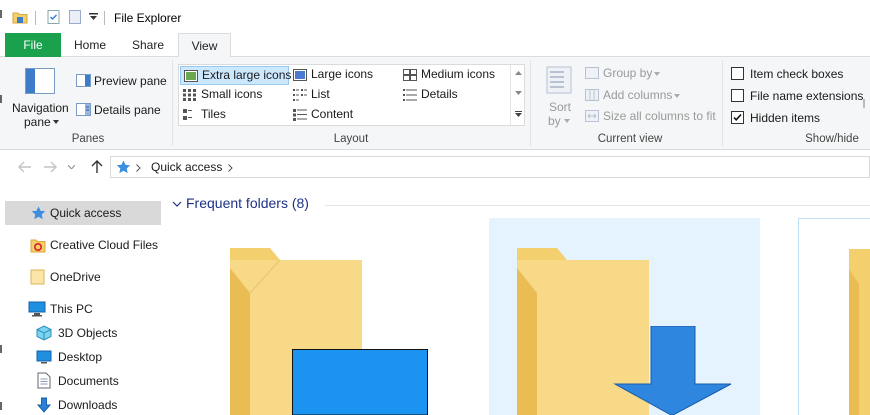  Describe the element at coordinates (44, 333) in the screenshot. I see `cube-icon` at that location.